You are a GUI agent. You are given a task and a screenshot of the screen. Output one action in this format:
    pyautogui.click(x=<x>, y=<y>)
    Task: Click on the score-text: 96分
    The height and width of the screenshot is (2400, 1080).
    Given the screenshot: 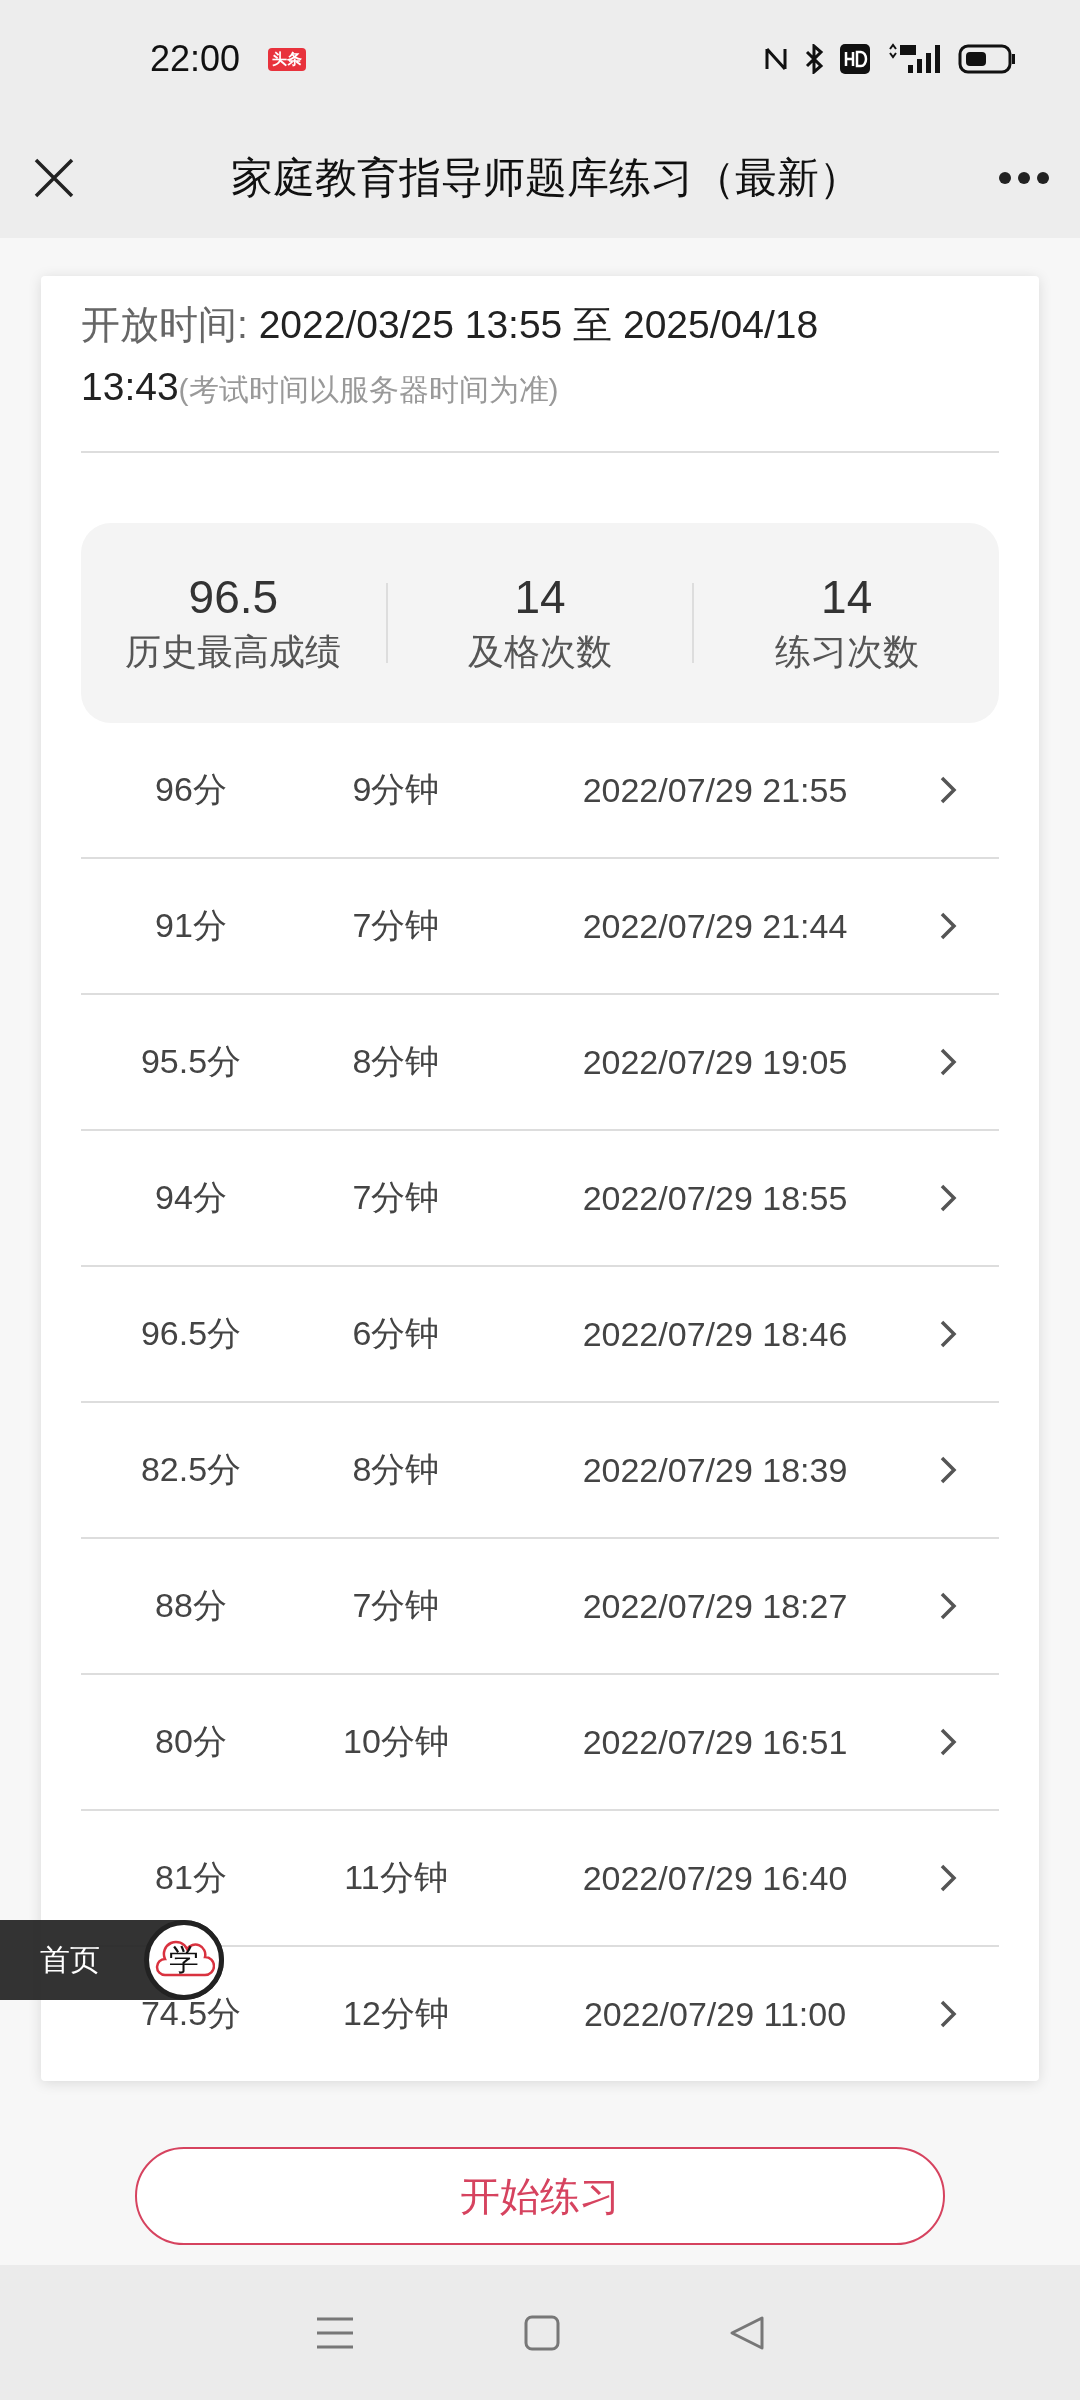 What is the action you would take?
    pyautogui.click(x=191, y=789)
    